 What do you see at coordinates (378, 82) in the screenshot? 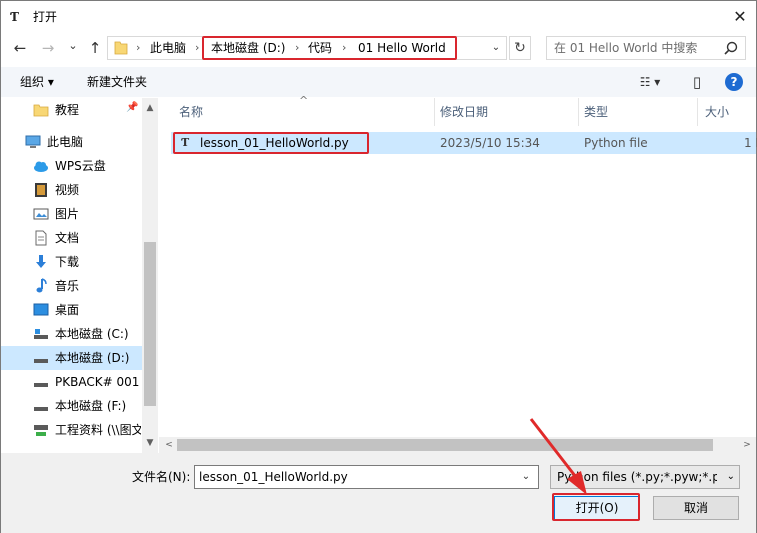
I see `command-bar: 组织 ▾ 新建文件夹 ☷ ▾ ▯` at bounding box center [378, 82].